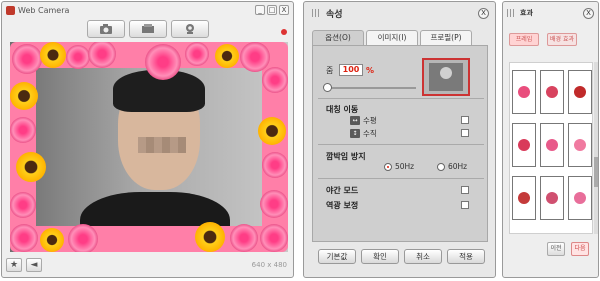 The height and width of the screenshot is (281, 600). Describe the element at coordinates (346, 156) in the screenshot. I see `flicker-section-label: 깜박임 방지` at that location.